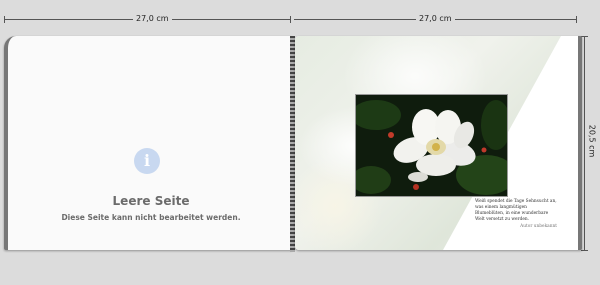 This screenshot has width=600, height=285. Describe the element at coordinates (538, 226) in the screenshot. I see `caption-signature: Autor unbekannt` at that location.